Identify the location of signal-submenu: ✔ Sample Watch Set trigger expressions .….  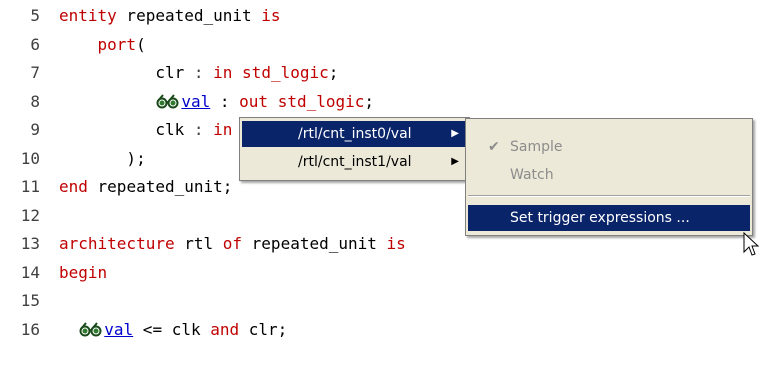
(609, 177).